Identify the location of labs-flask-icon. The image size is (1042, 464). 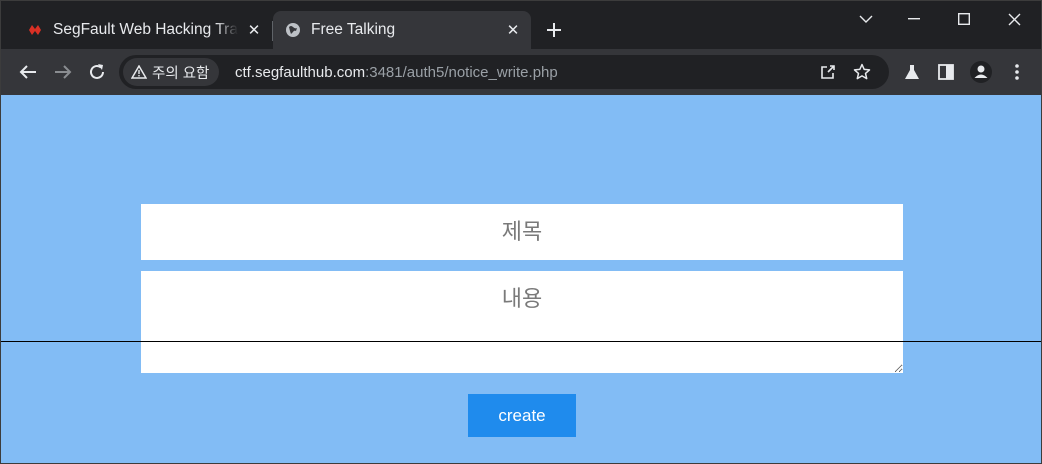
(912, 72).